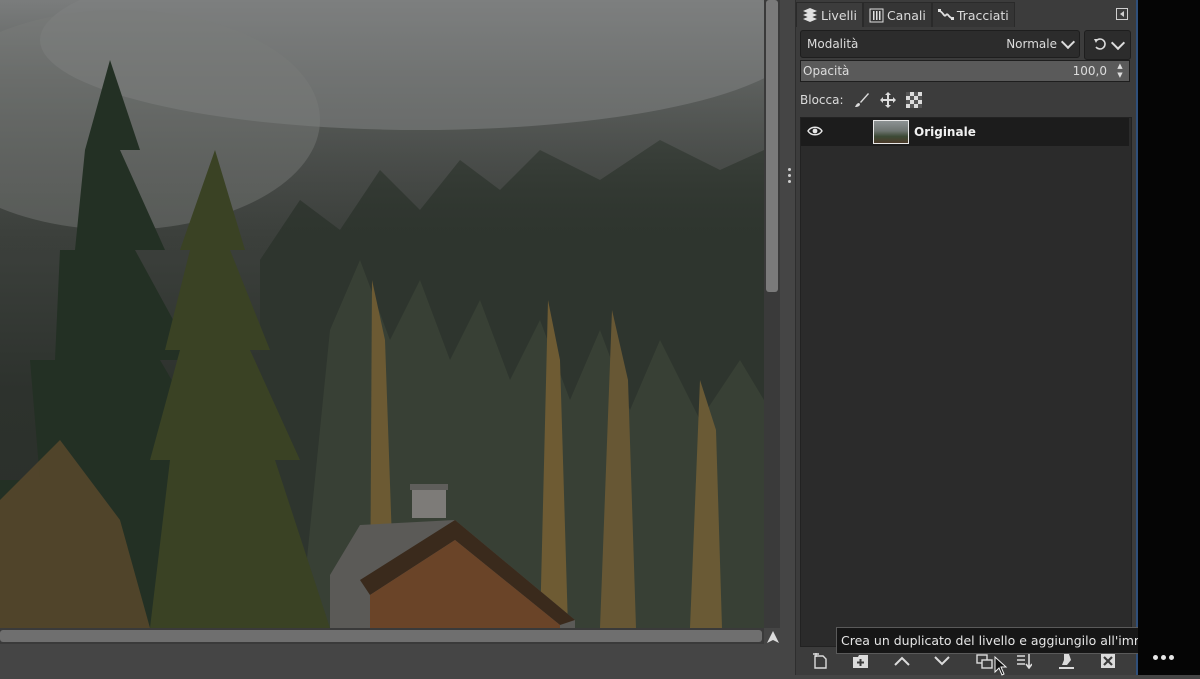  Describe the element at coordinates (815, 132) in the screenshot. I see `eye-icon` at that location.